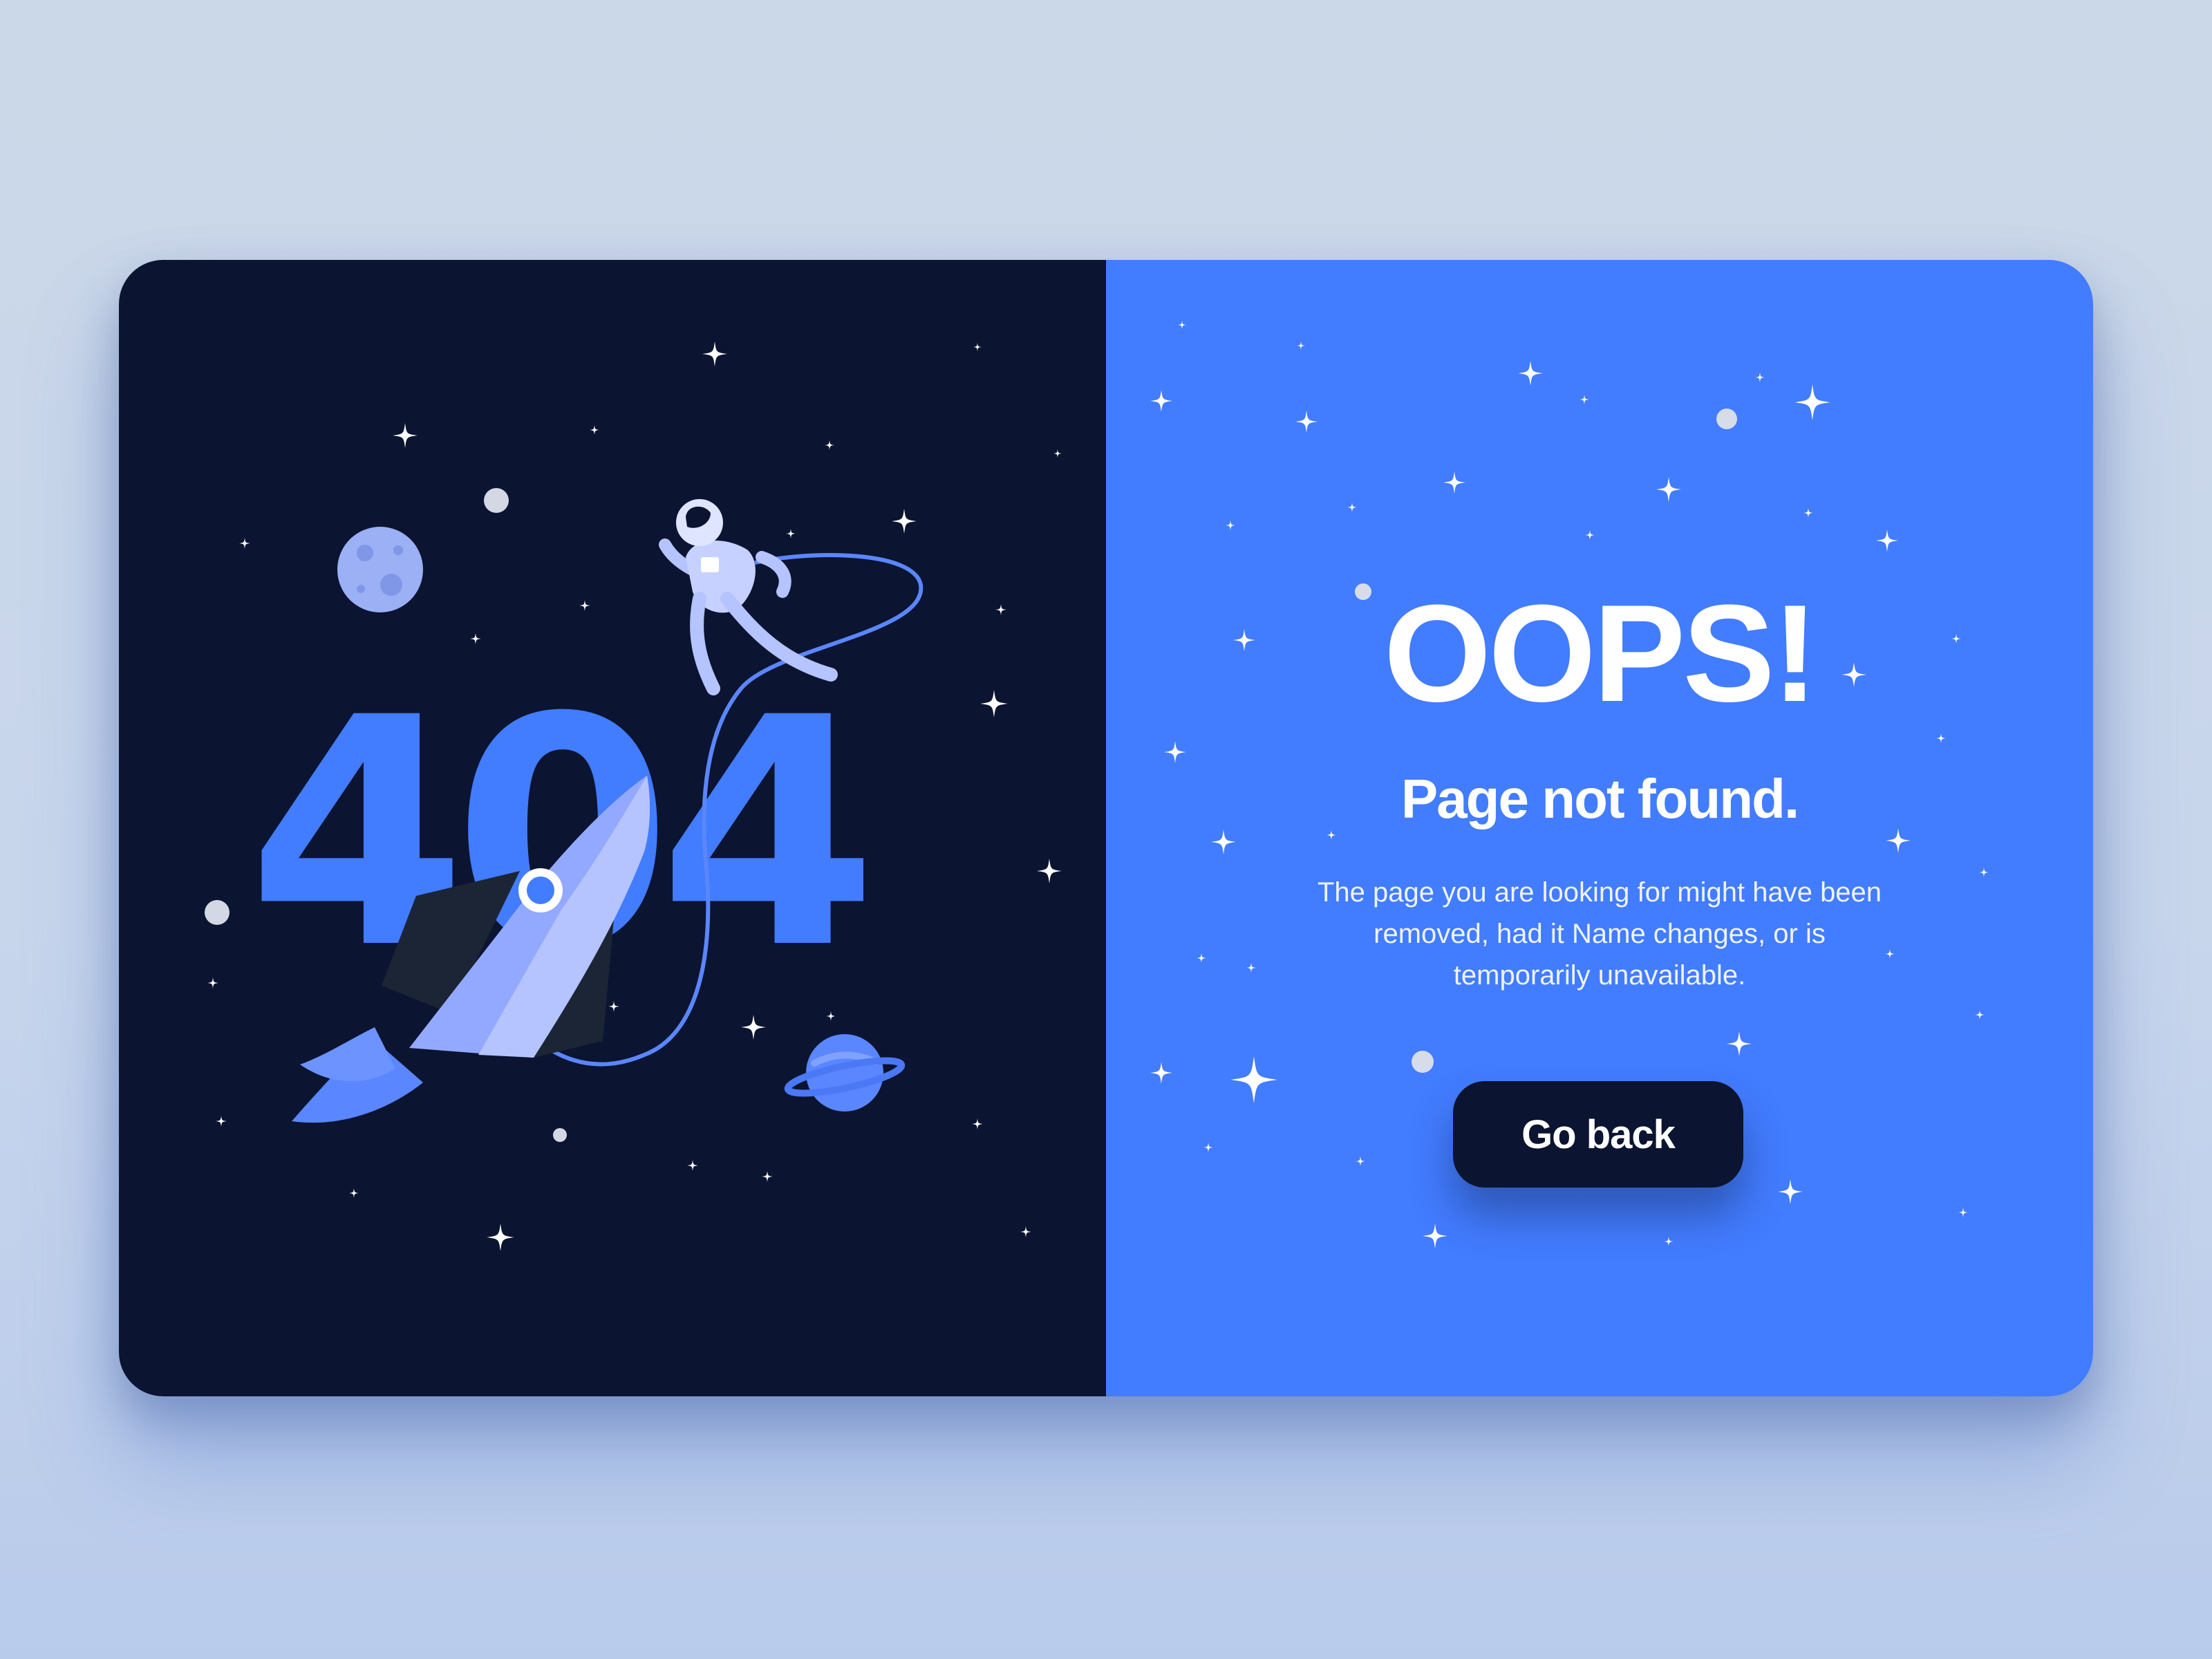 This screenshot has height=1659, width=2212. What do you see at coordinates (1601, 654) in the screenshot?
I see `error-title: OOPS!` at bounding box center [1601, 654].